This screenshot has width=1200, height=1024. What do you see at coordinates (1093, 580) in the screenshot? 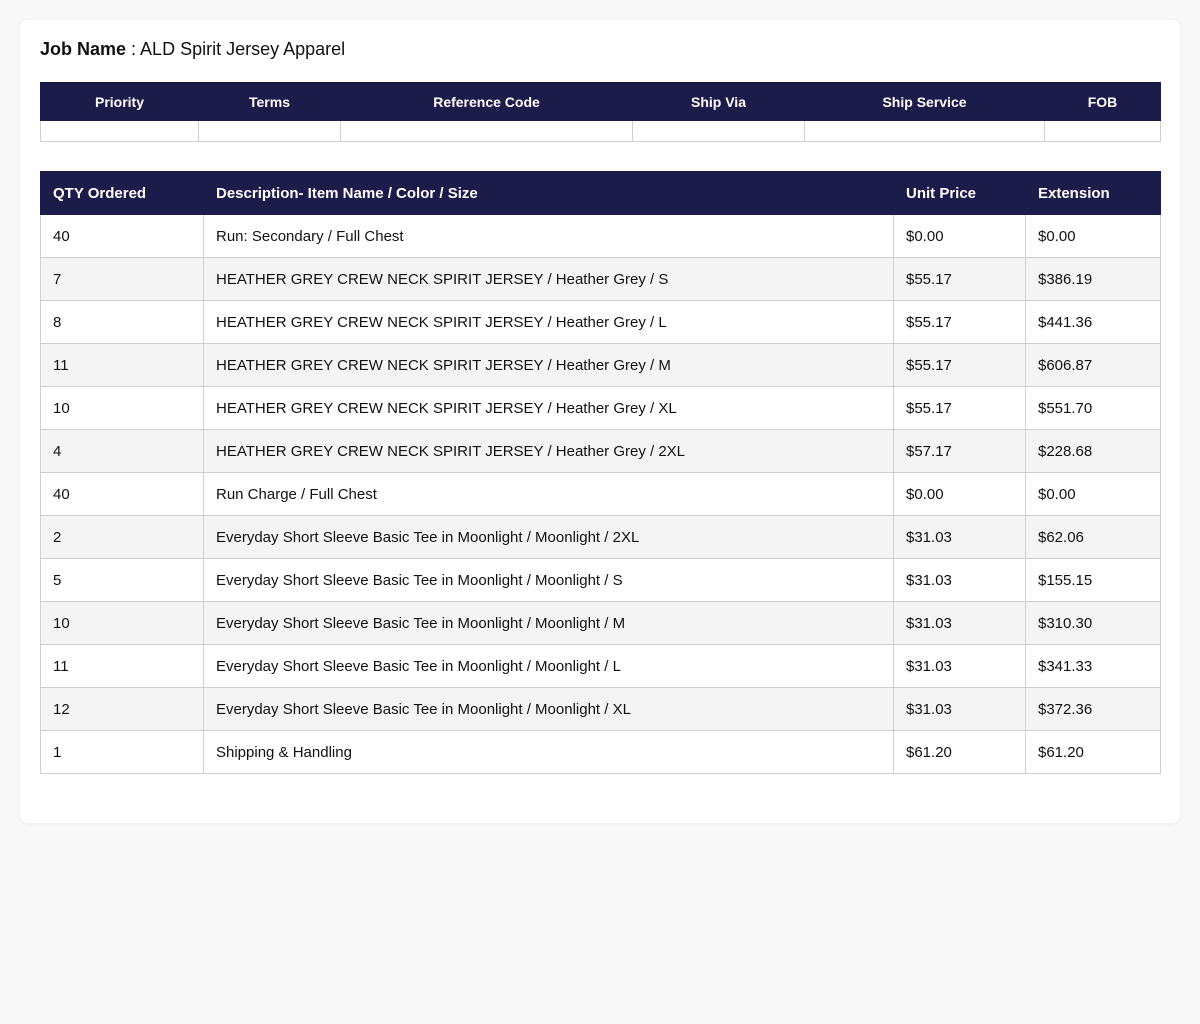
I see `extension-cell: $155.15` at bounding box center [1093, 580].